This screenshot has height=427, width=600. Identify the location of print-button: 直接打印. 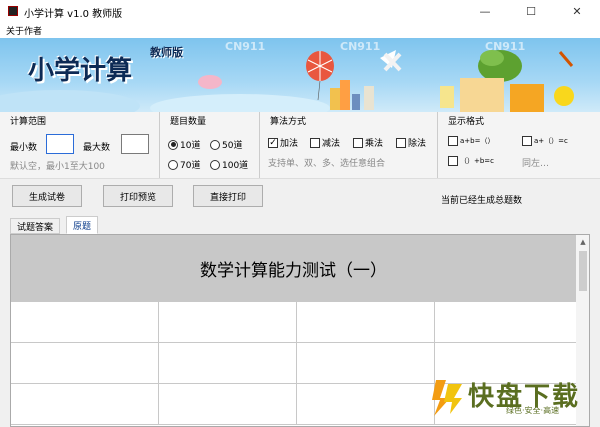
(228, 196).